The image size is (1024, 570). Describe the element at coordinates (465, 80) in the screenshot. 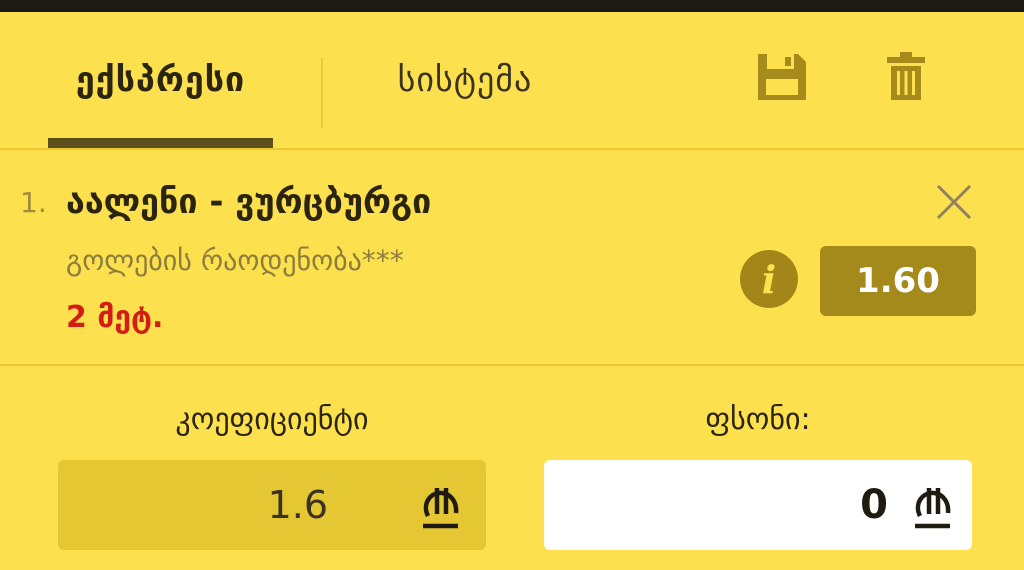

I see `tab-system: სისტემა` at that location.